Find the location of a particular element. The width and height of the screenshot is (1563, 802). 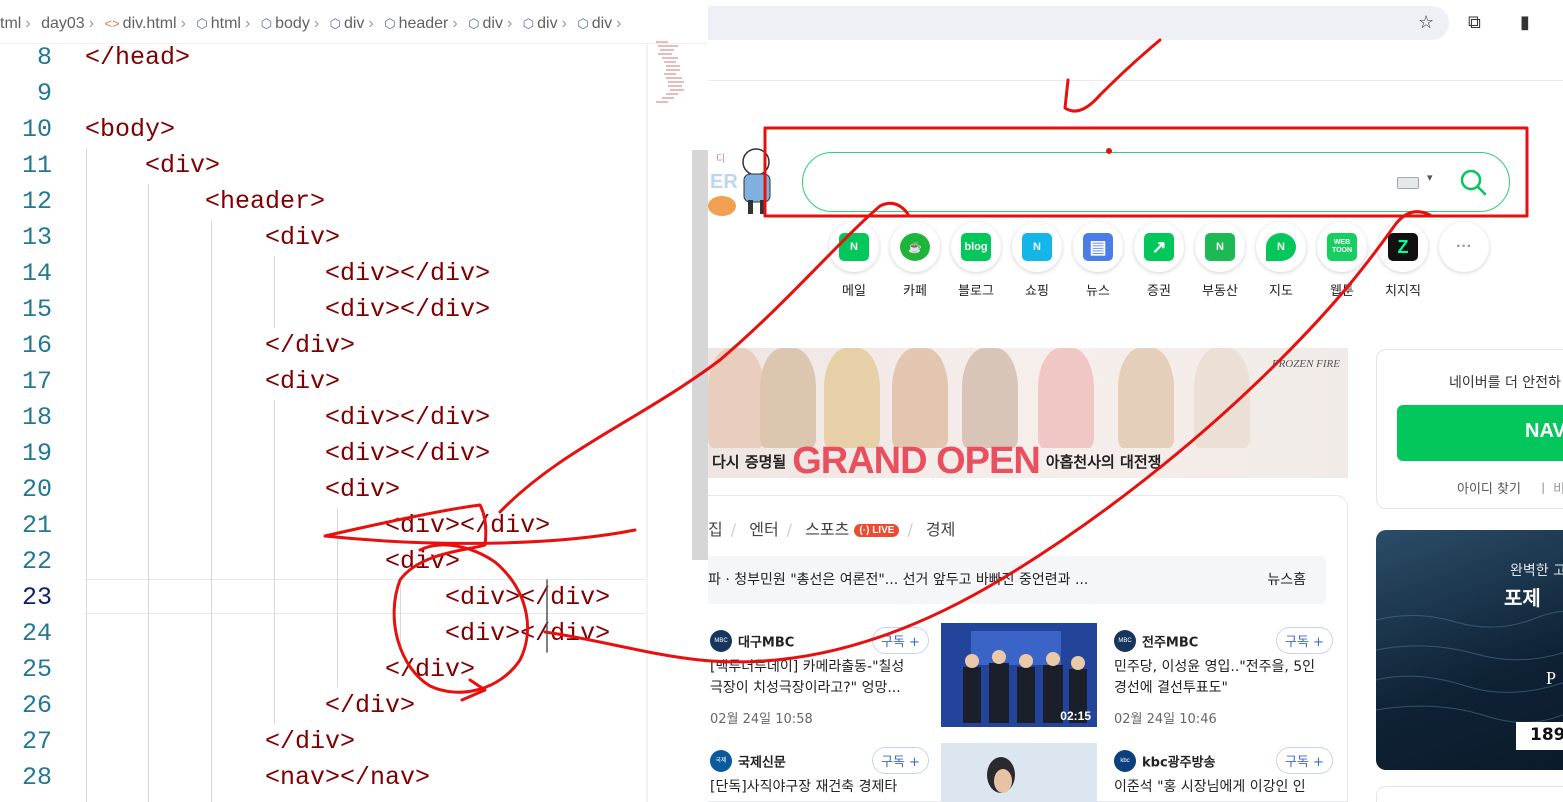

service-cafe: ☕ 카페 is located at coordinates (915, 260).